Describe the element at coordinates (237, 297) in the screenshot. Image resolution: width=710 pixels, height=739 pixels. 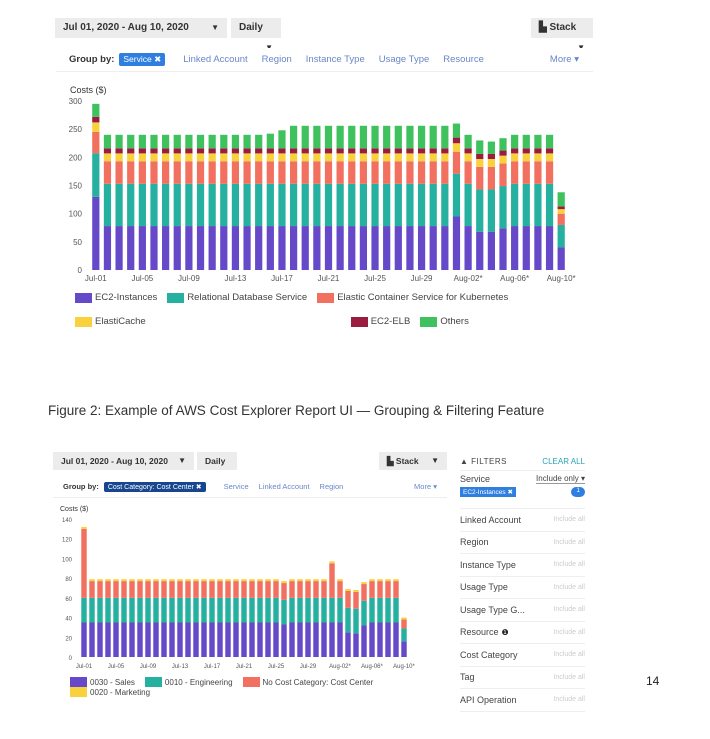
I see `legend-item: Relational Database Service` at that location.